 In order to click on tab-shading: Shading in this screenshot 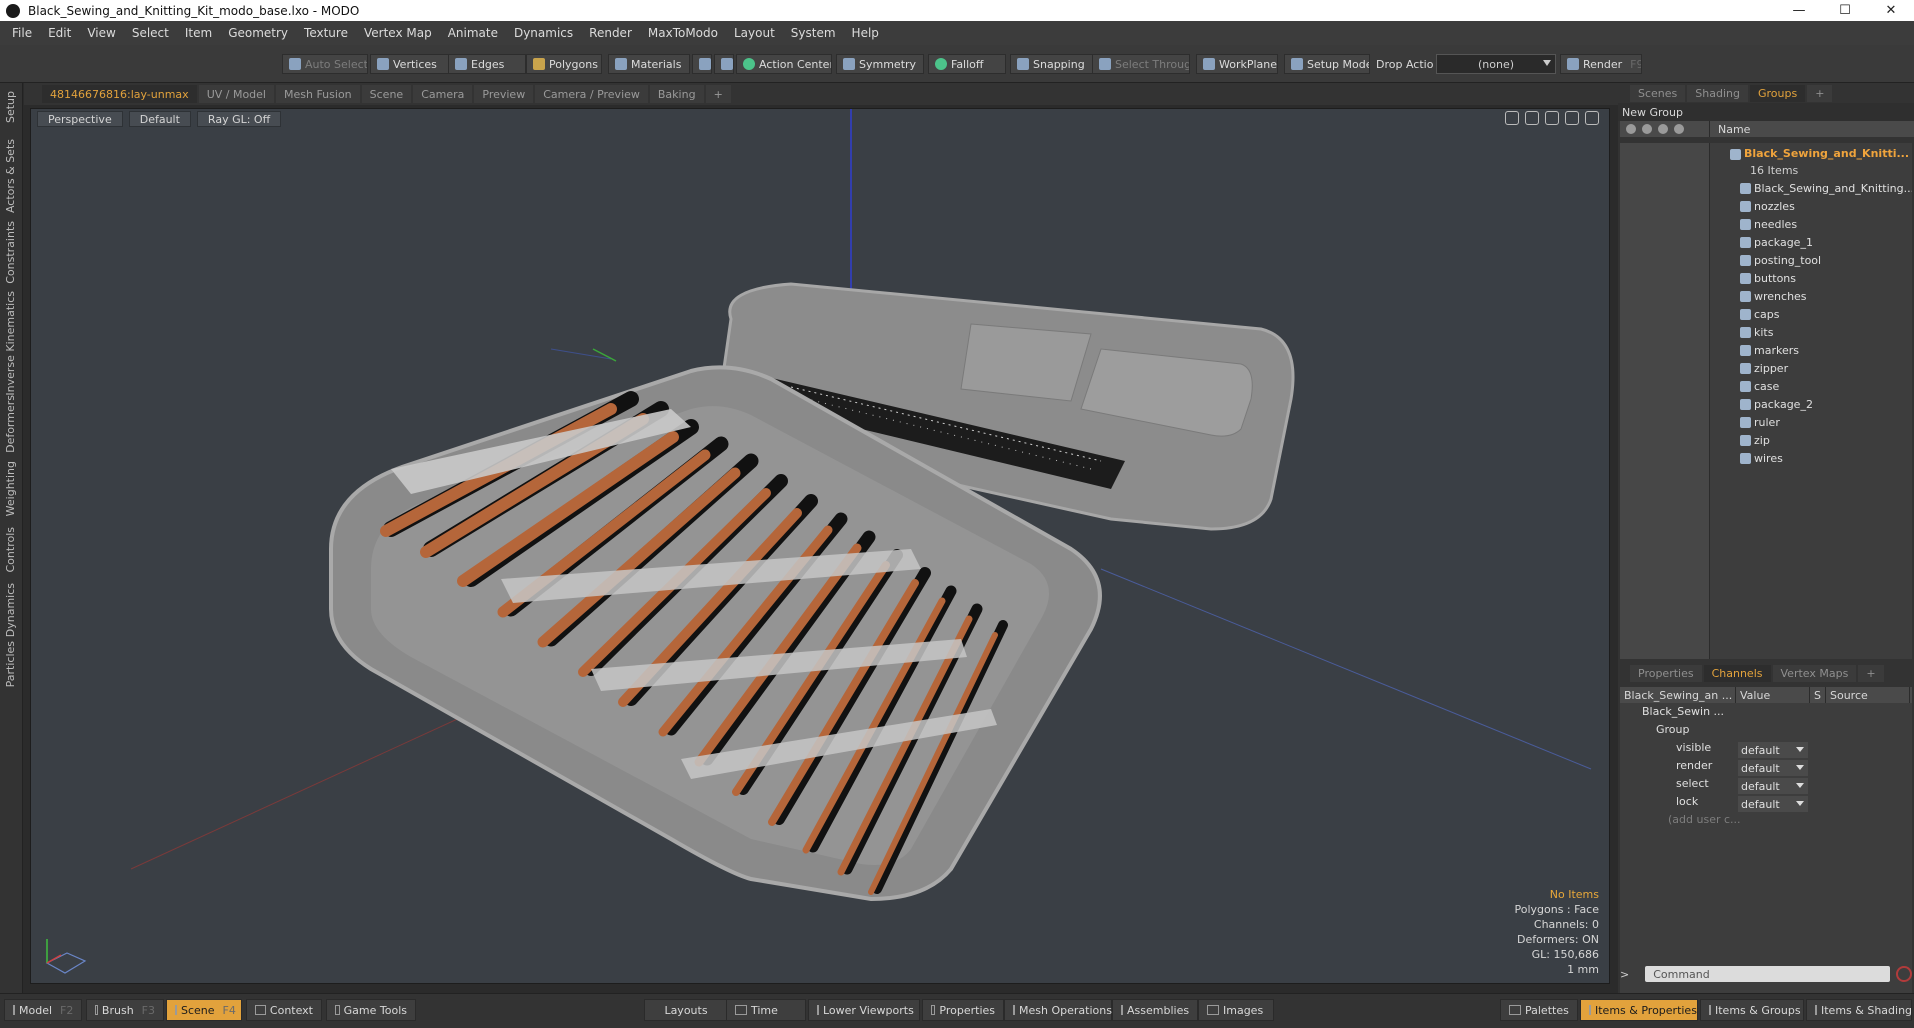, I will do `click(1717, 93)`.